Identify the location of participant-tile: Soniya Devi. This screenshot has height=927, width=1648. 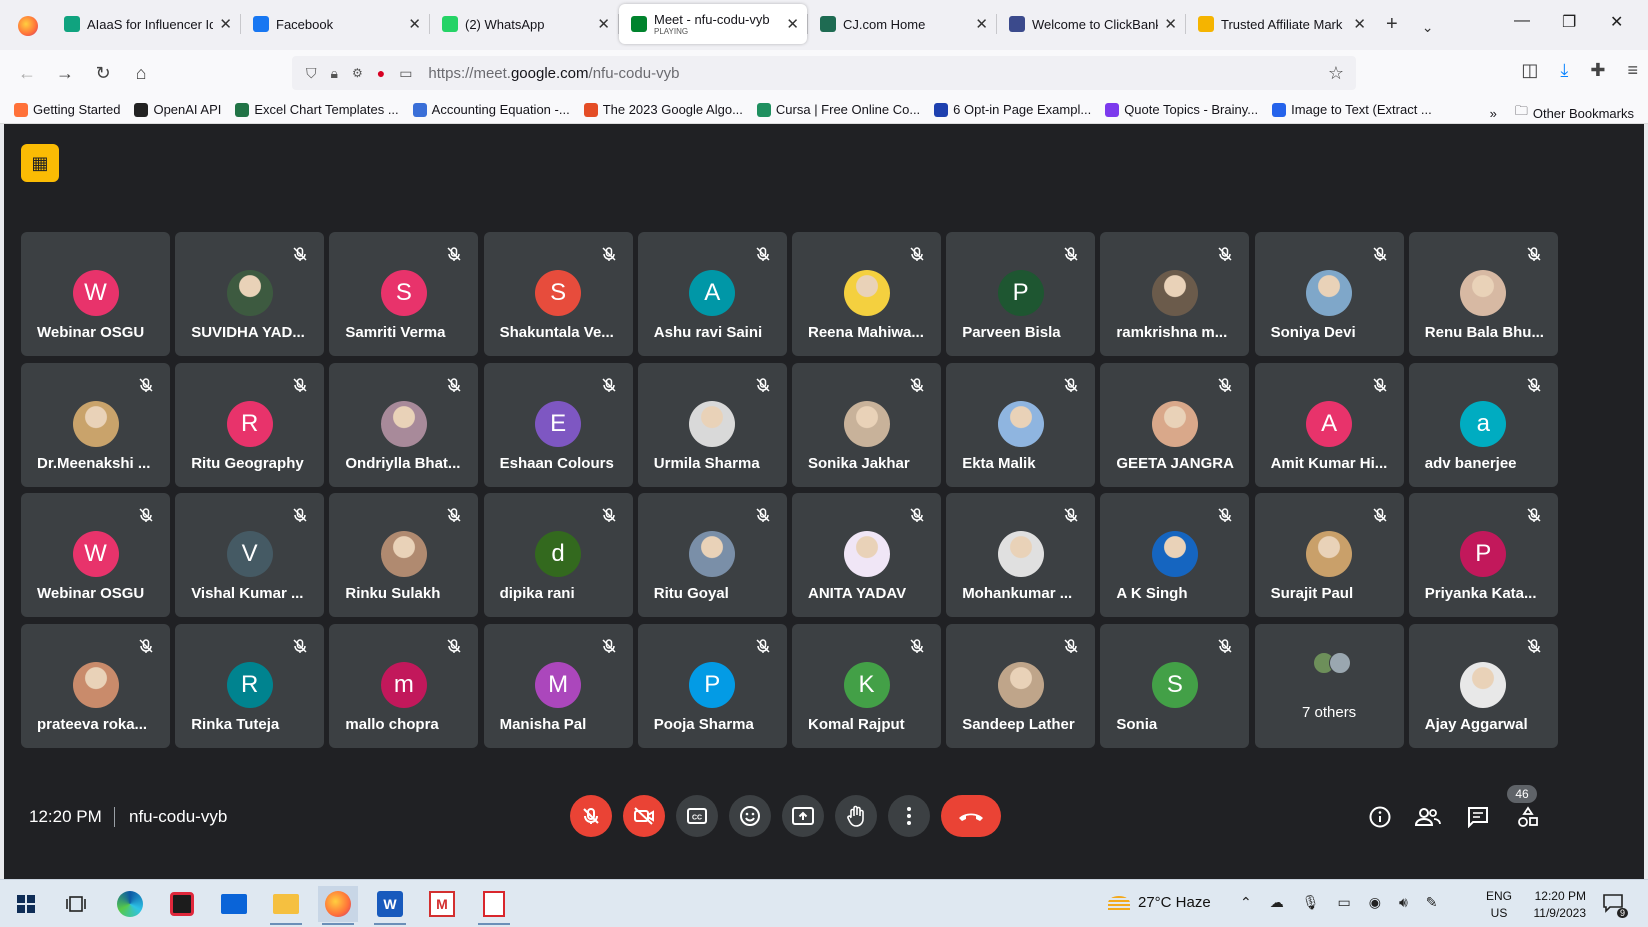
(1329, 294).